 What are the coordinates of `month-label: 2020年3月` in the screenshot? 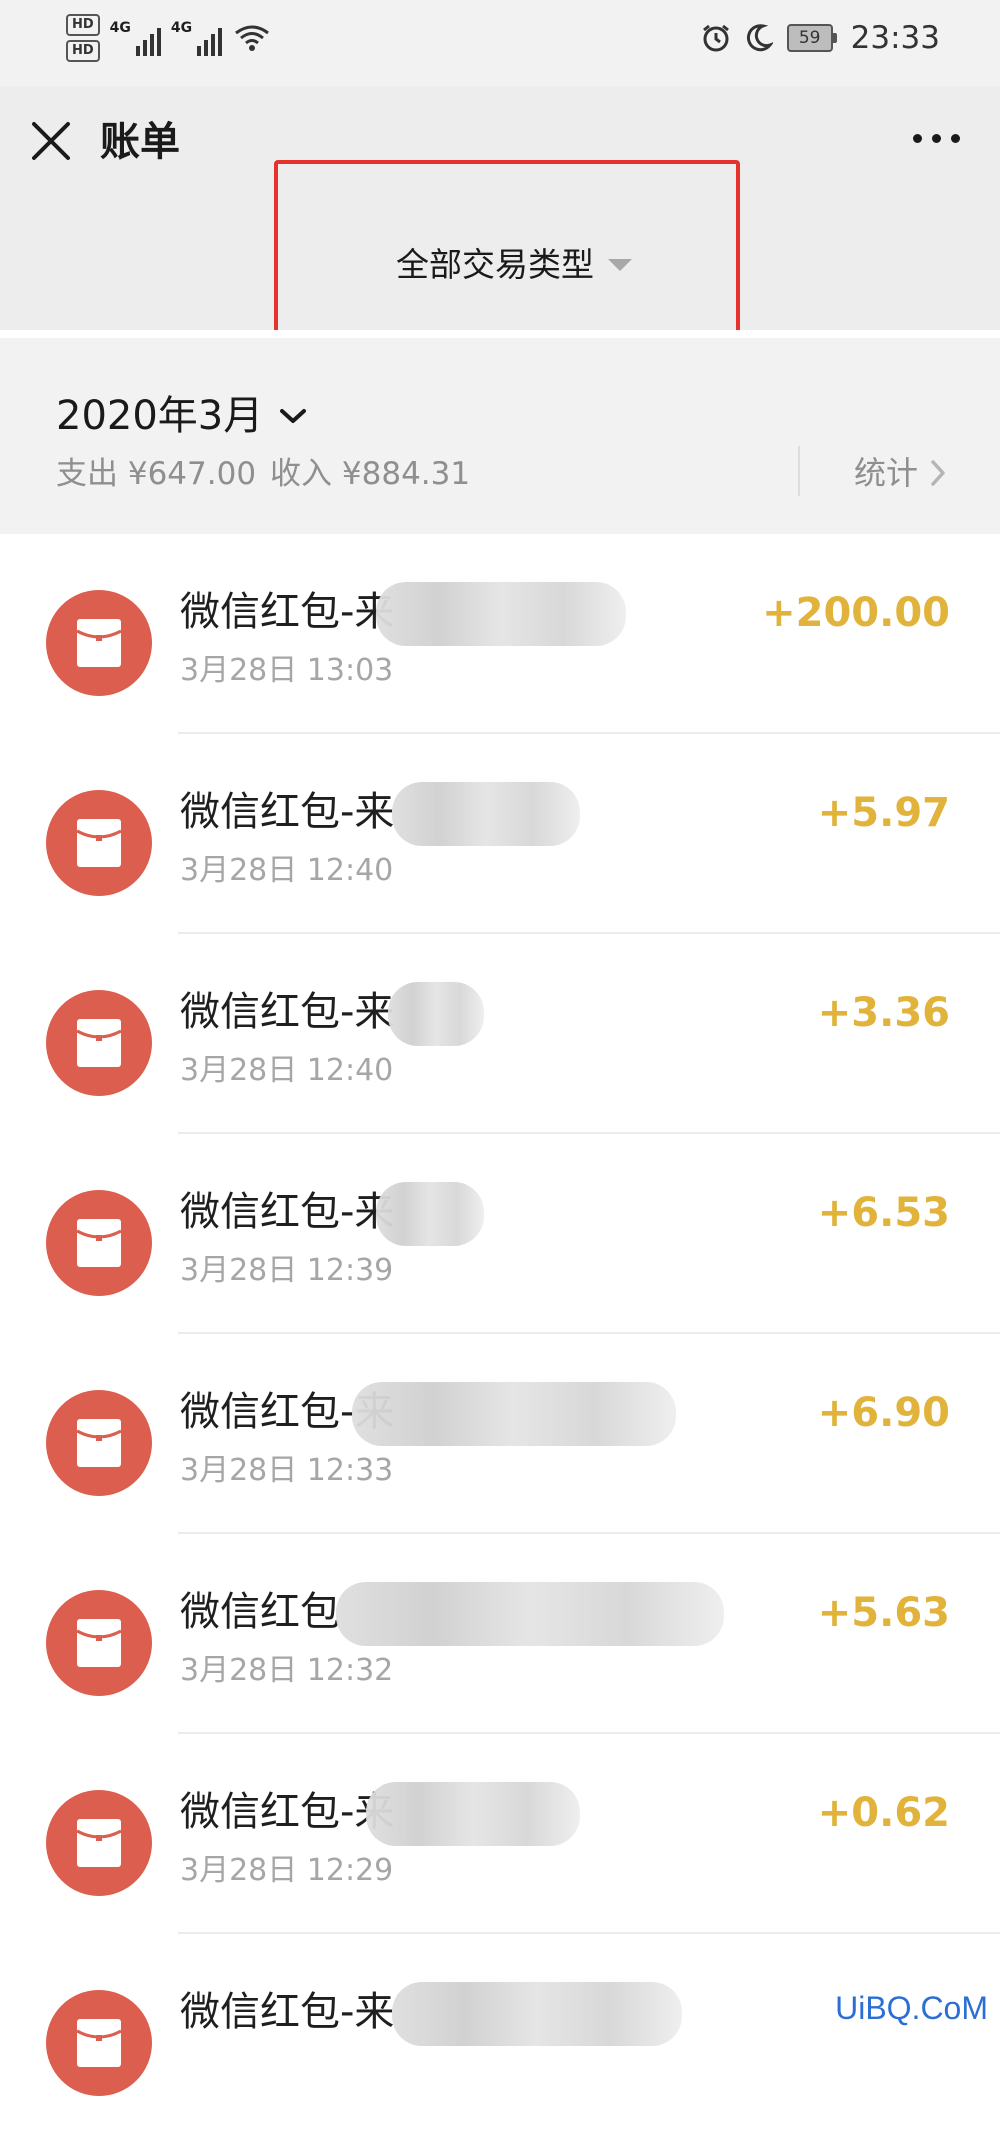 It's located at (160, 416).